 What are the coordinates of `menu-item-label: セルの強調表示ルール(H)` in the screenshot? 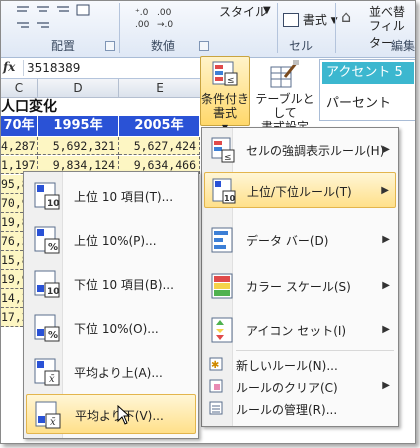 It's located at (315, 151).